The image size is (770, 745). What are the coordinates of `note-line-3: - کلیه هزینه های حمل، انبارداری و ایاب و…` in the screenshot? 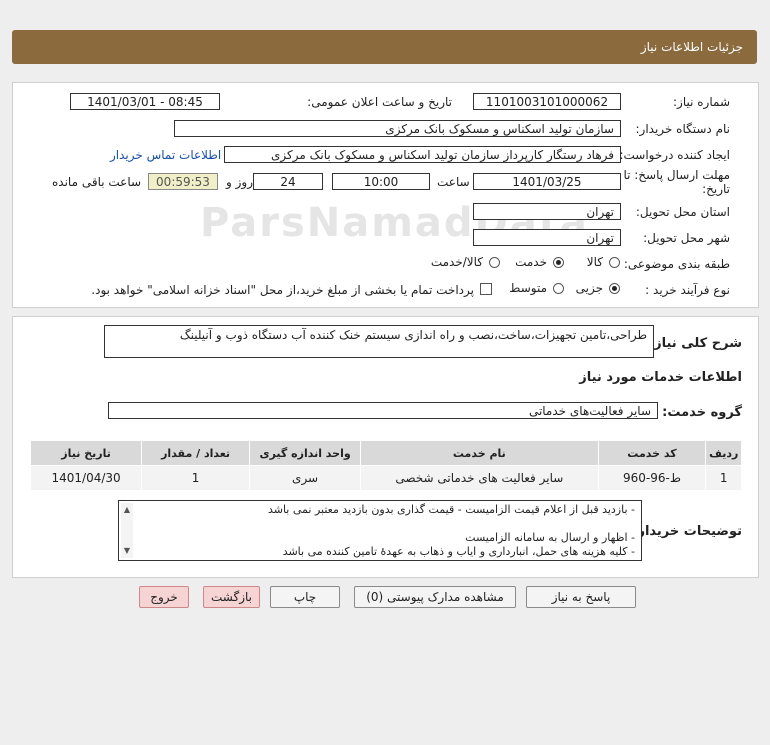 It's located at (458, 551).